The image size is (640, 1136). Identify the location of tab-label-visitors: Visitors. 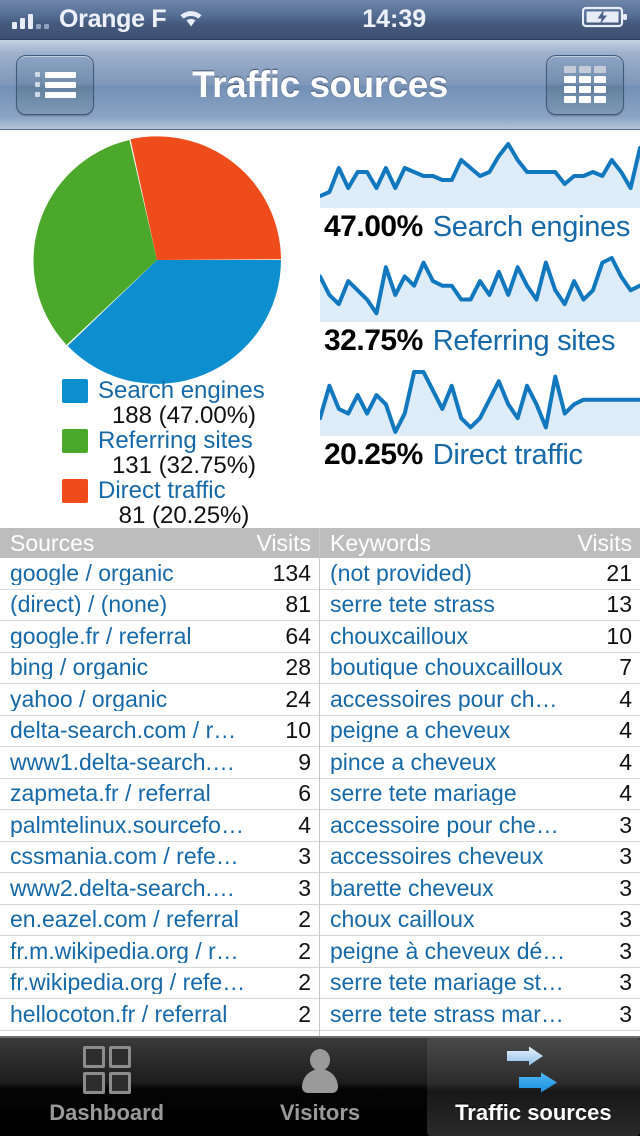
(320, 1112).